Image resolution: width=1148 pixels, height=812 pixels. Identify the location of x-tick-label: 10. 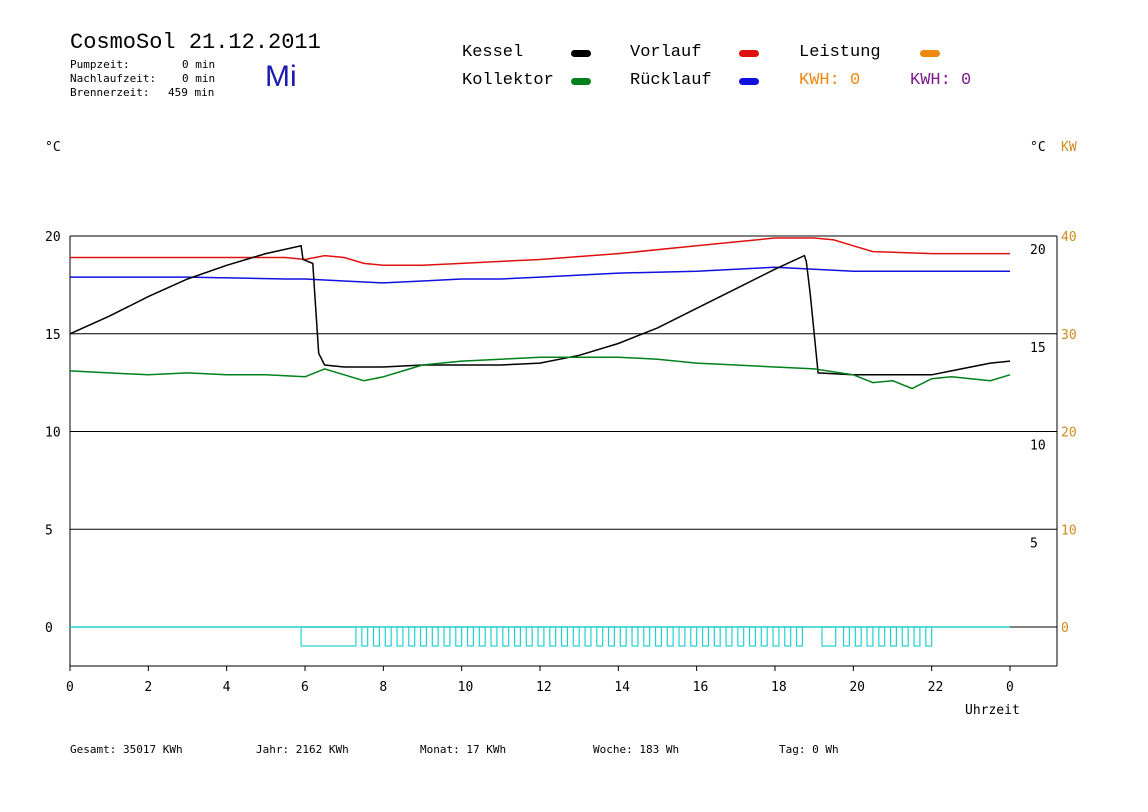
(466, 687).